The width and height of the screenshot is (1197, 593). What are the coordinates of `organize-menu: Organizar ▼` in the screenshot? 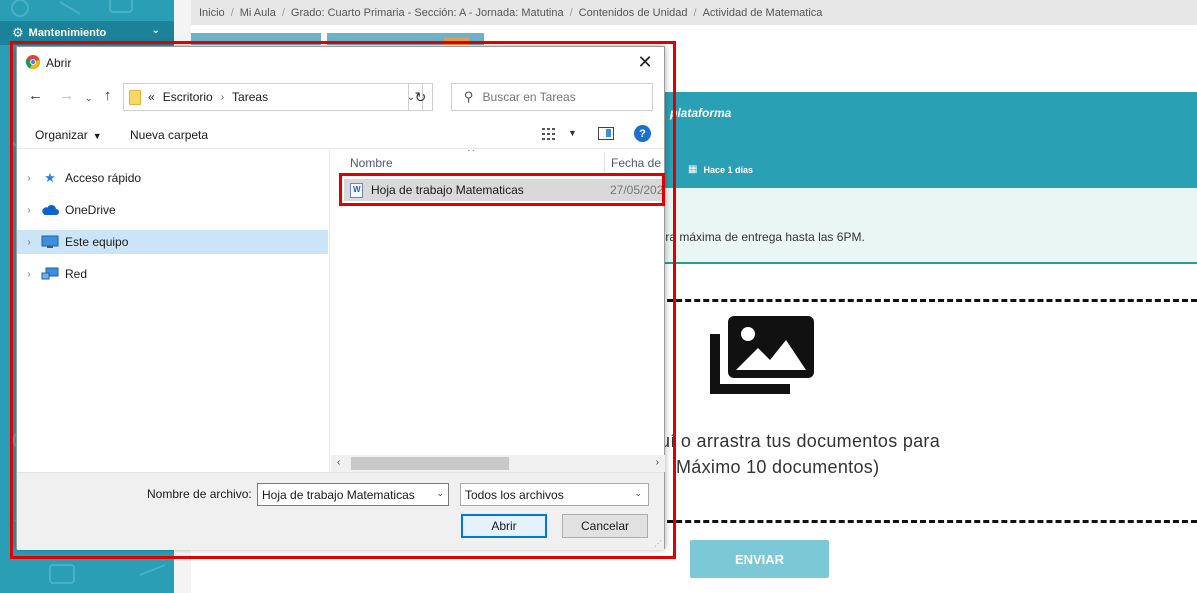 It's located at (68, 135).